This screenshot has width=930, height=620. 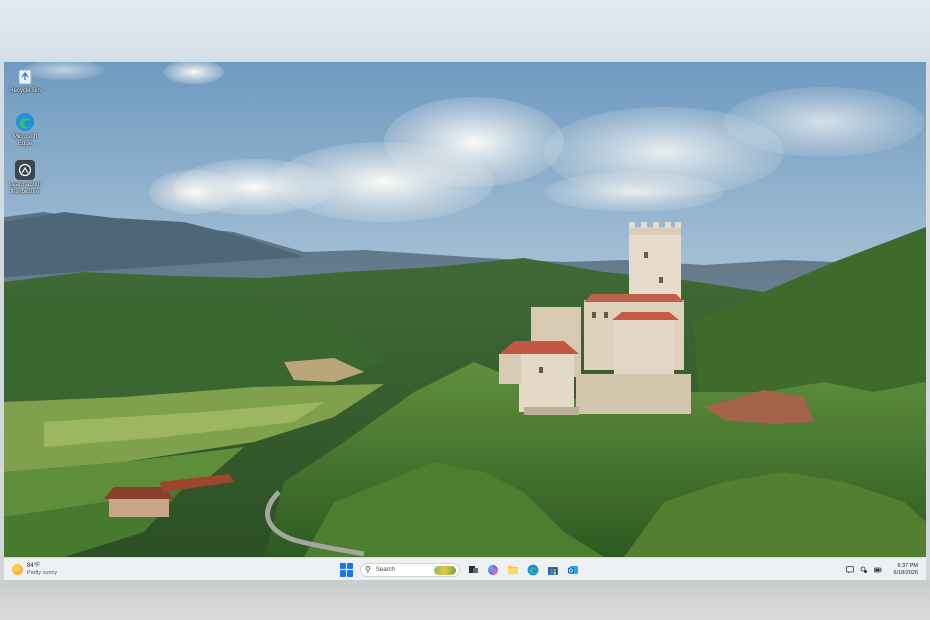 What do you see at coordinates (25, 170) in the screenshot?
I see `learn-picture-icon` at bounding box center [25, 170].